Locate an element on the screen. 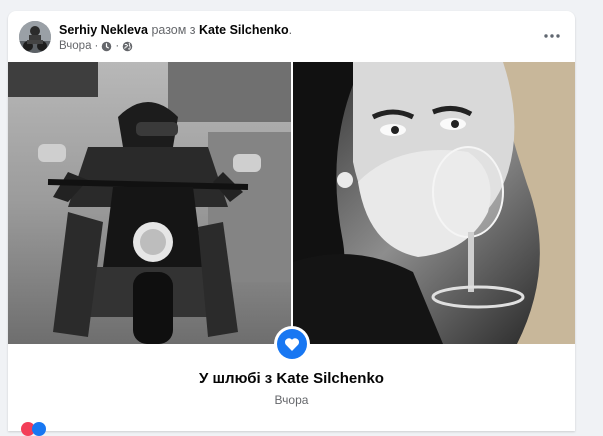 This screenshot has height=436, width=603. life-event-badge is located at coordinates (292, 344).